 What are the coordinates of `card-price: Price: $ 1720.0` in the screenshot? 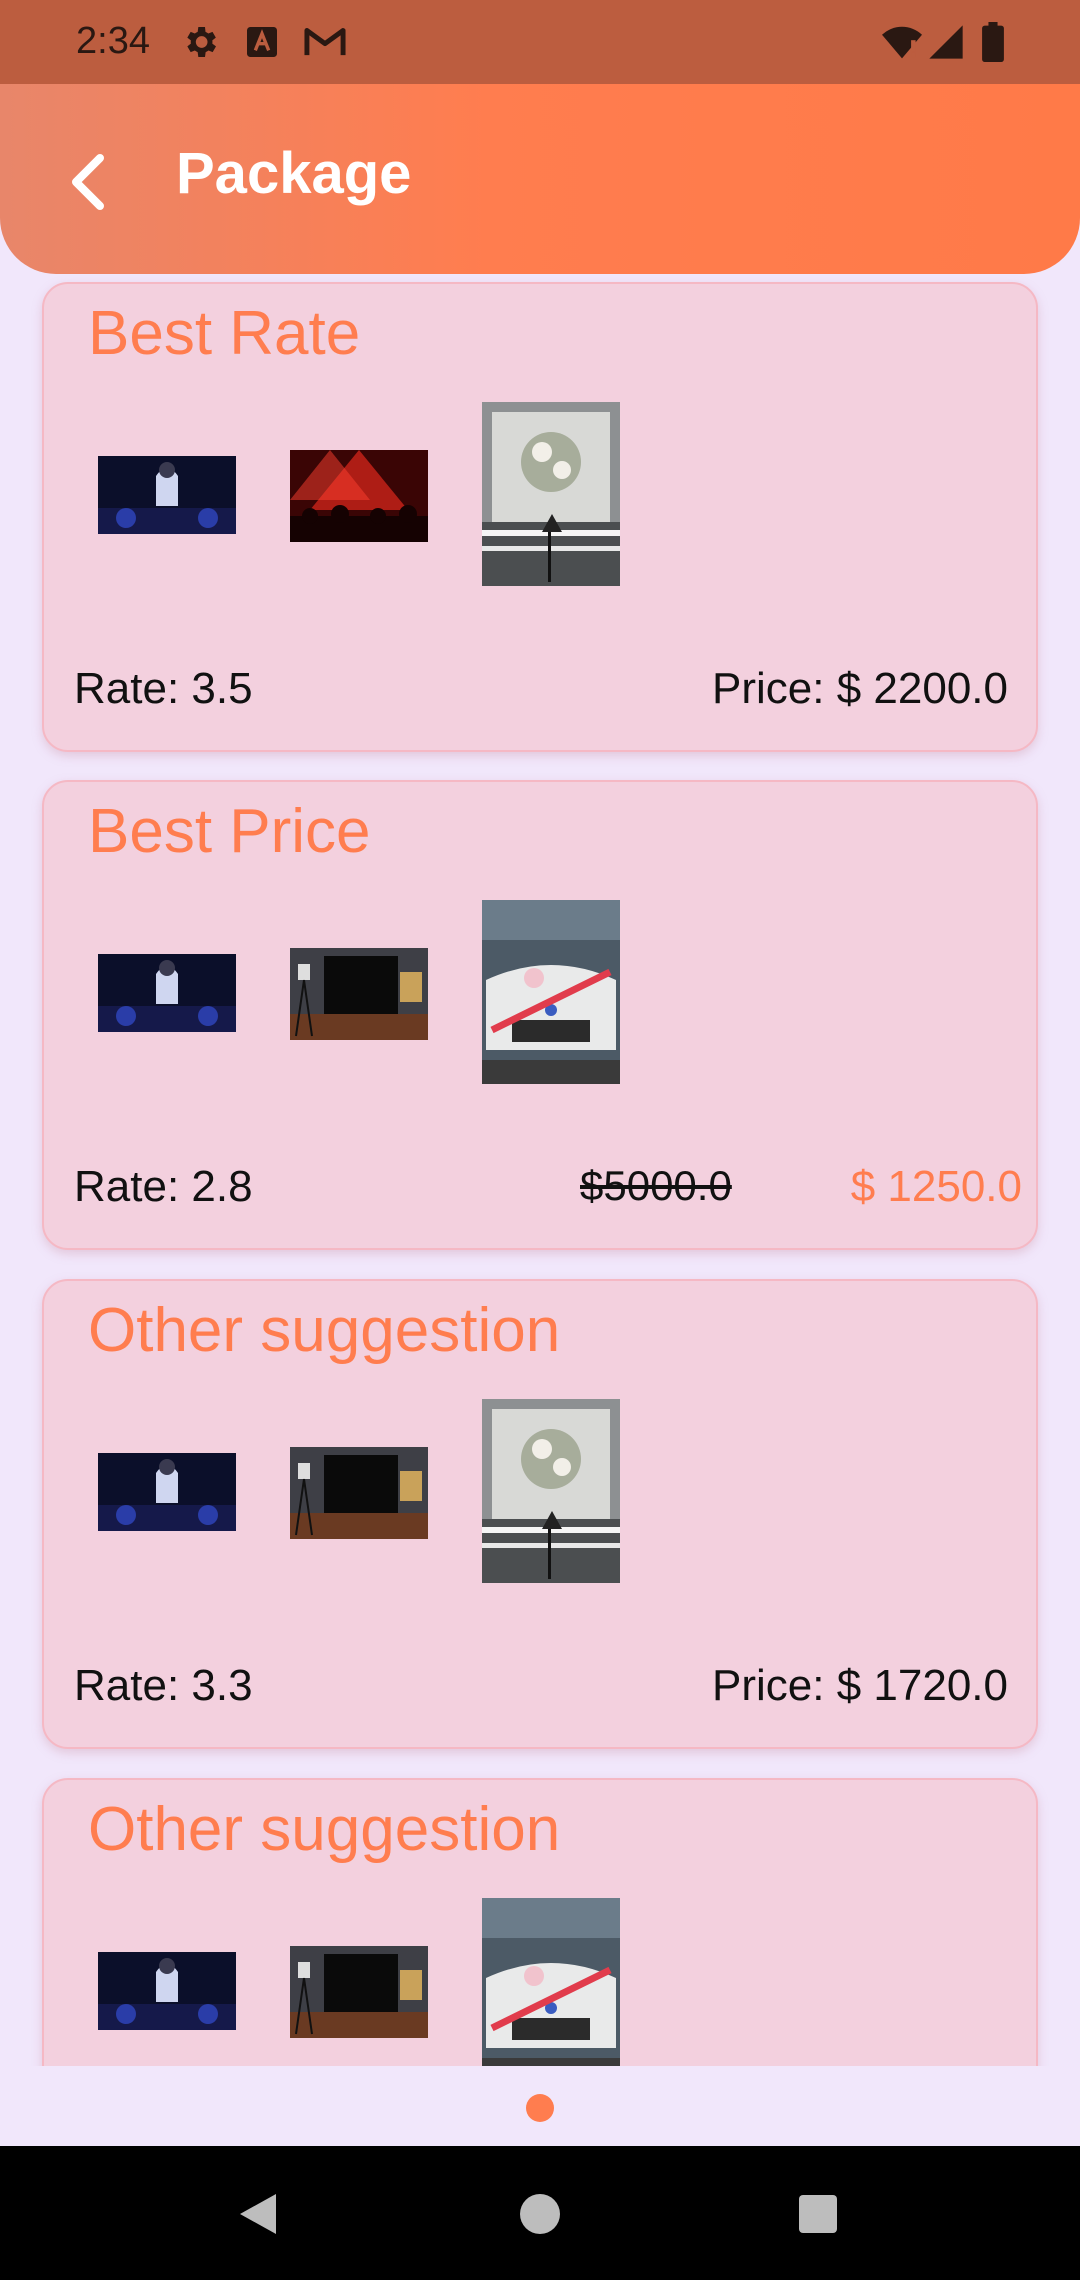 It's located at (860, 1685).